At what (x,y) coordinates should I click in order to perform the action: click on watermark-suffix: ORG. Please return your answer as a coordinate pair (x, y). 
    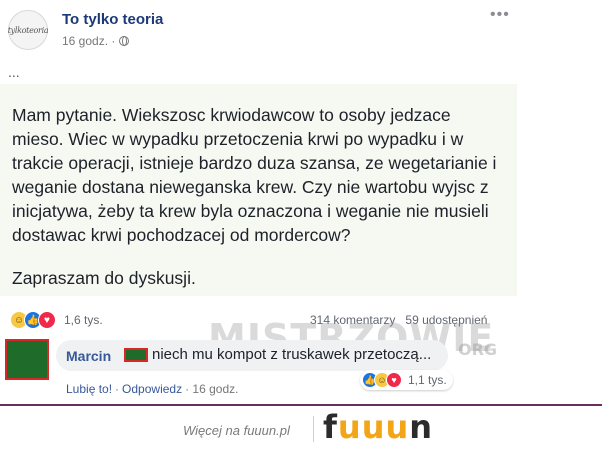
    Looking at the image, I should click on (478, 349).